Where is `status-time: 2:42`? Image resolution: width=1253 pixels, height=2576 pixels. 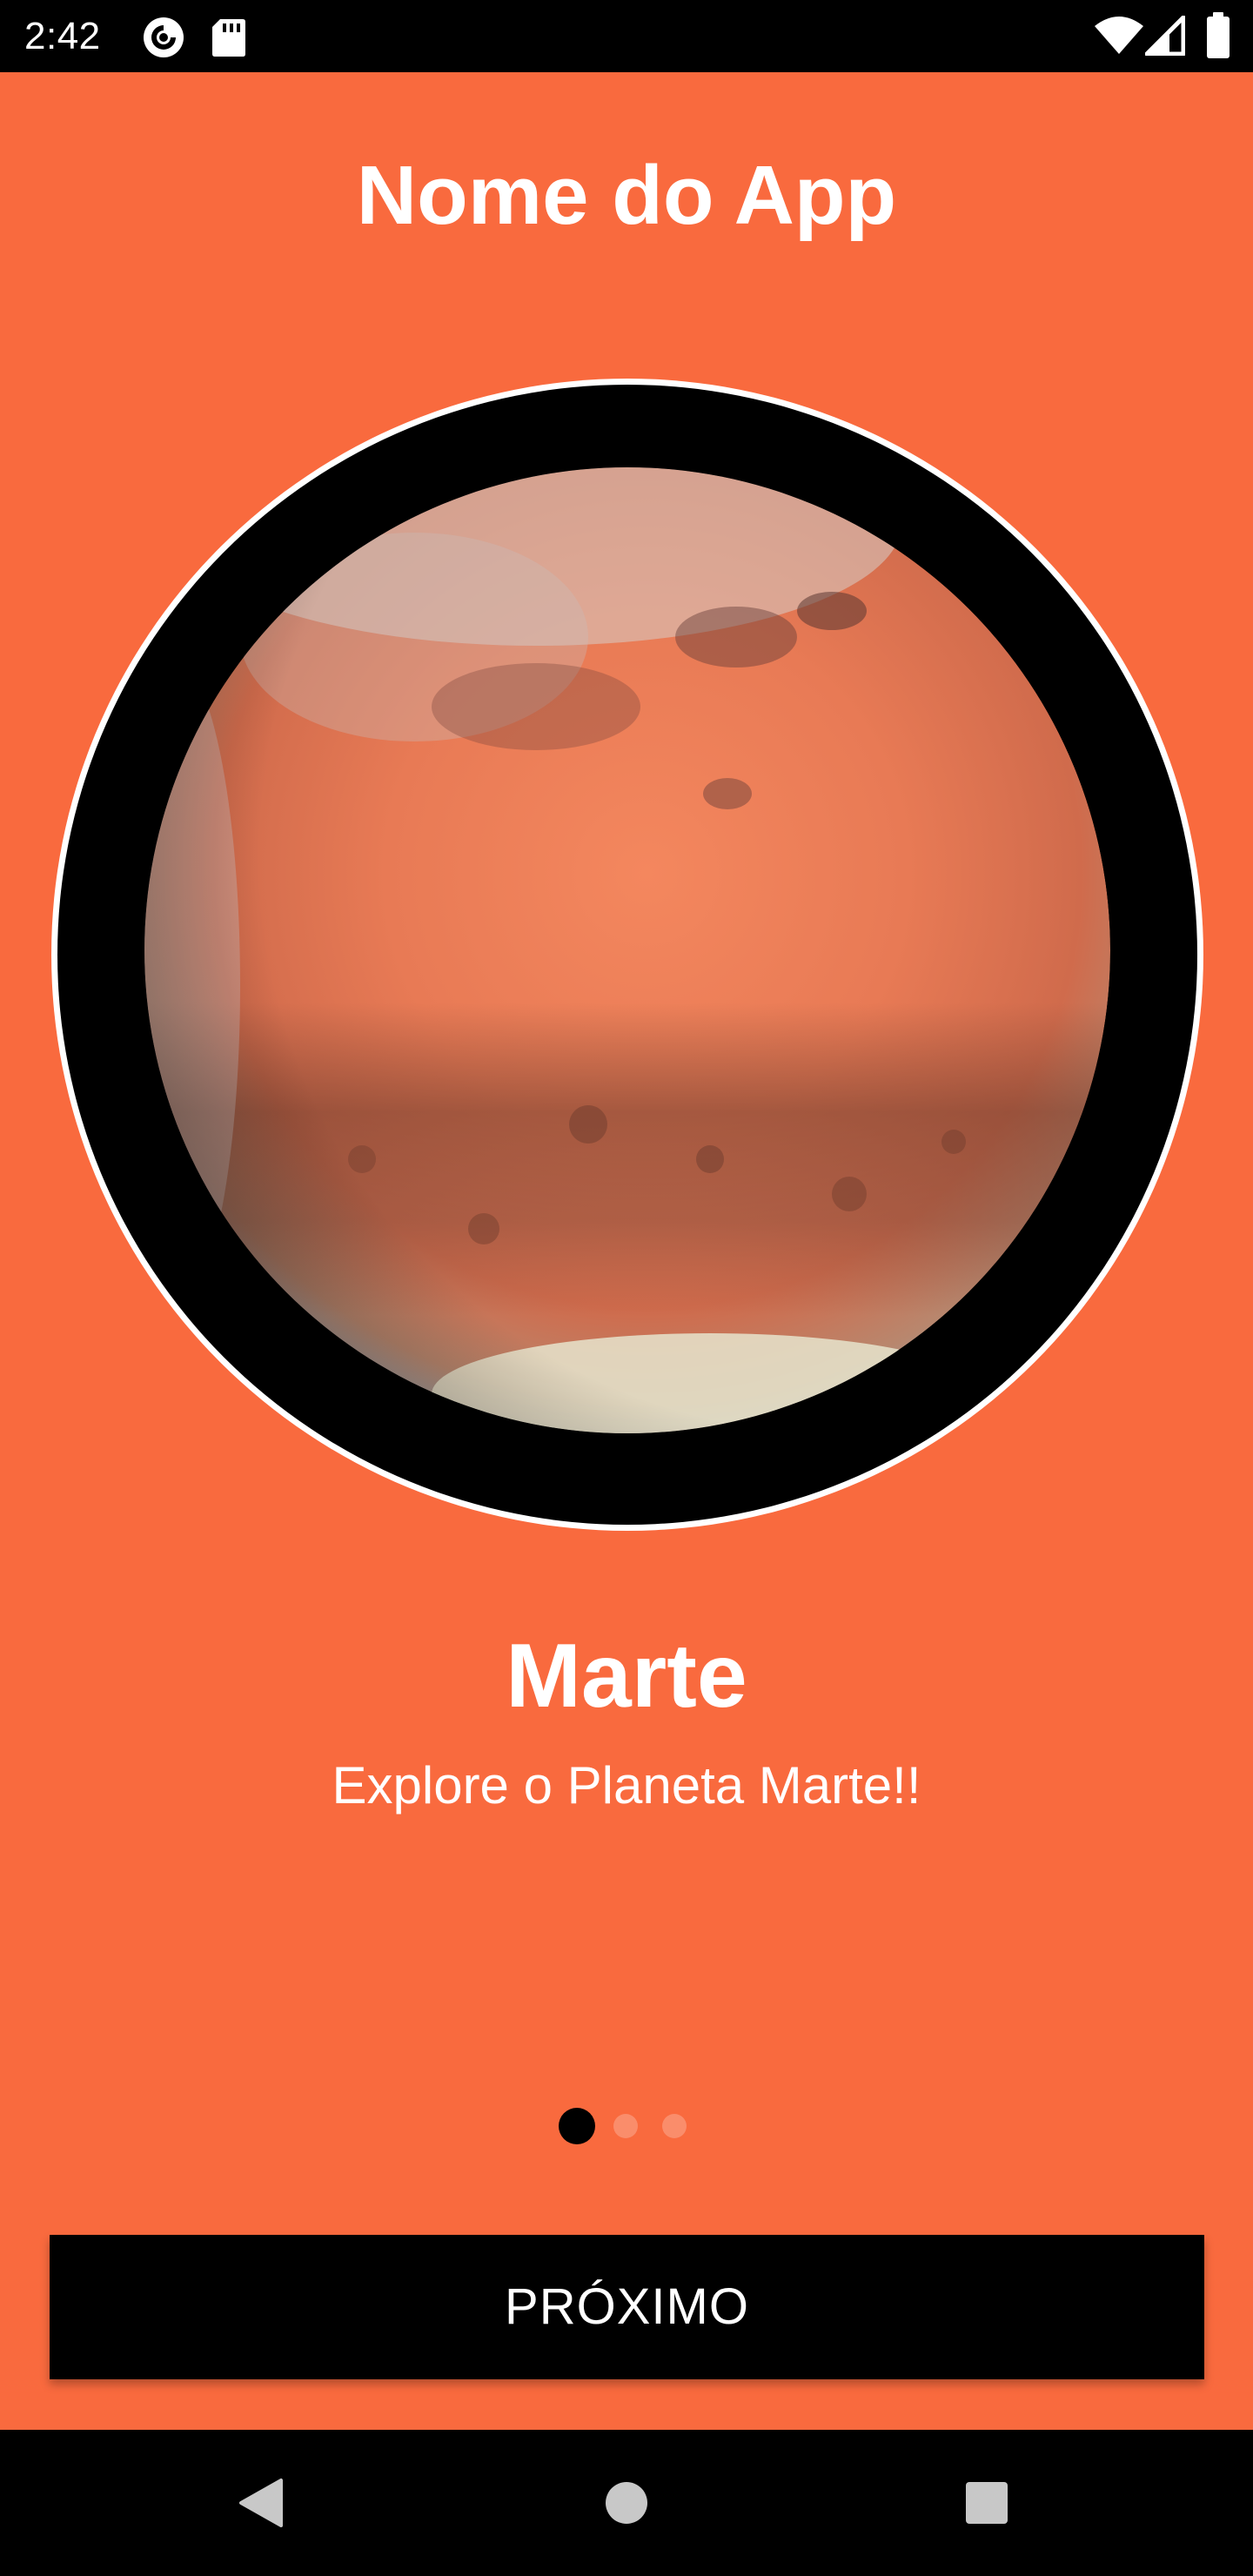
status-time: 2:42 is located at coordinates (62, 36).